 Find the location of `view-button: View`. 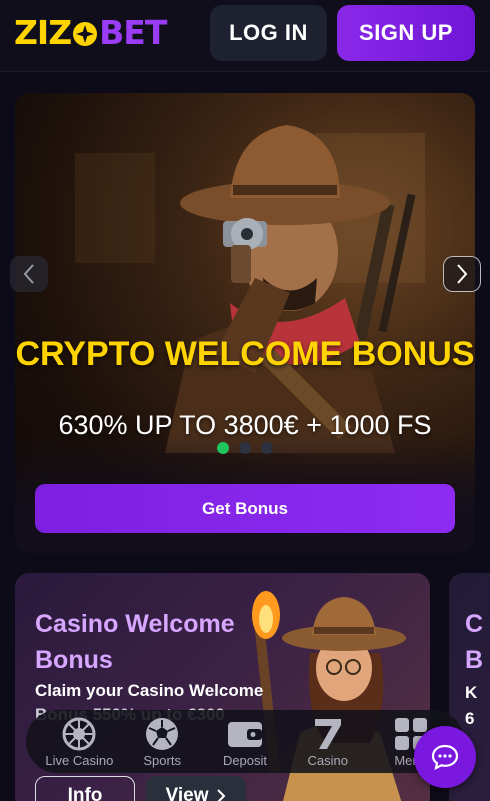

view-button: View is located at coordinates (196, 788).